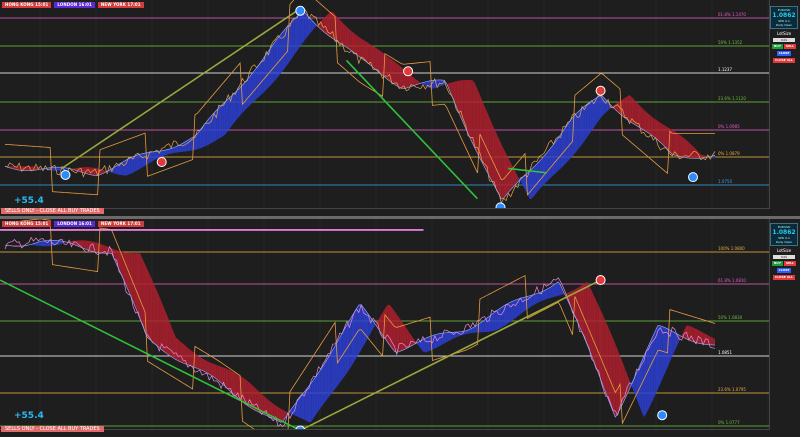 The width and height of the screenshot is (800, 437). What do you see at coordinates (784, 15) in the screenshot?
I see `price-readout: 1.0862` at bounding box center [784, 15].